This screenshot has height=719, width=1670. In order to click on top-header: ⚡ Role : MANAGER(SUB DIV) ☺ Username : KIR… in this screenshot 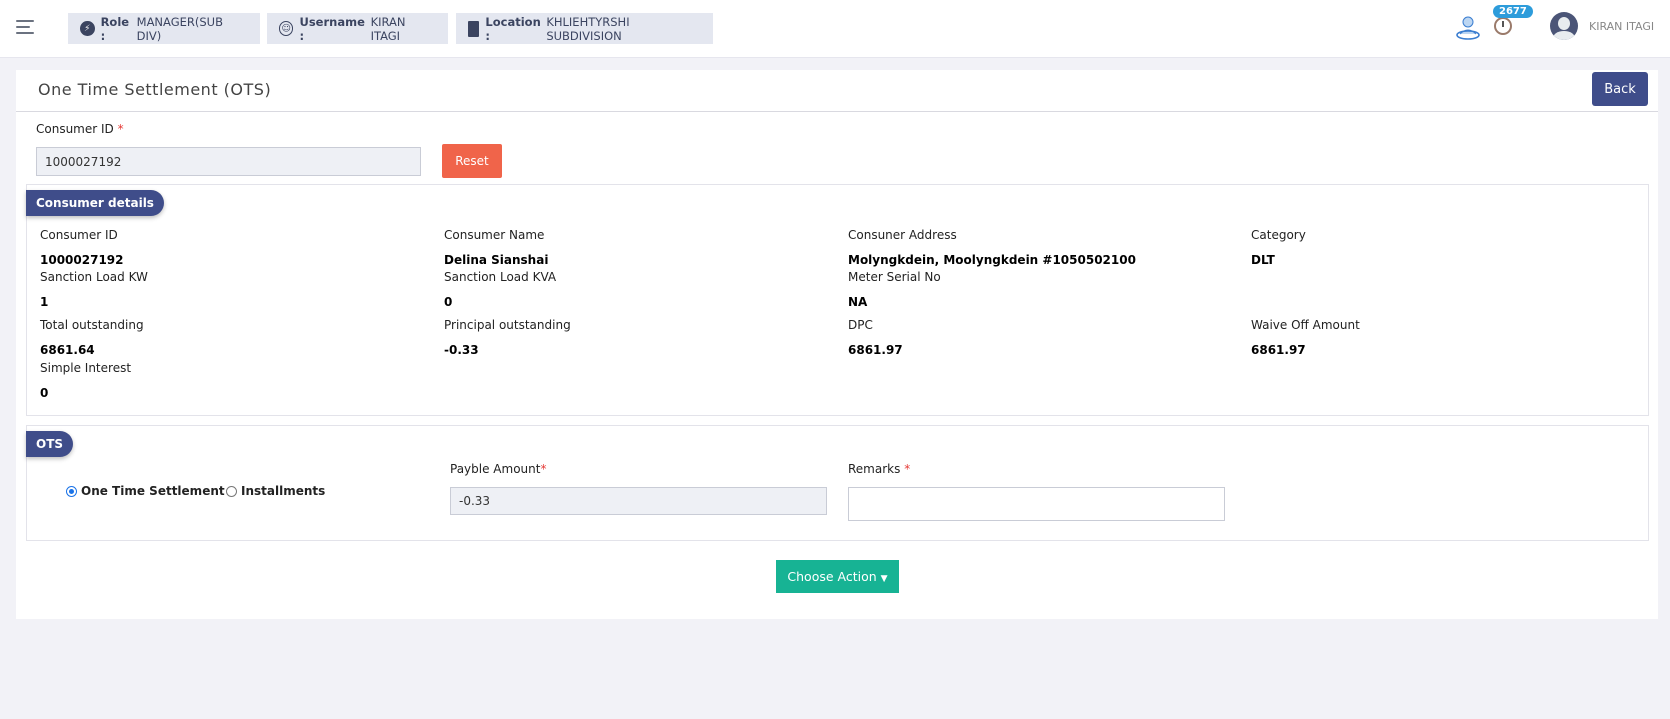, I will do `click(835, 29)`.